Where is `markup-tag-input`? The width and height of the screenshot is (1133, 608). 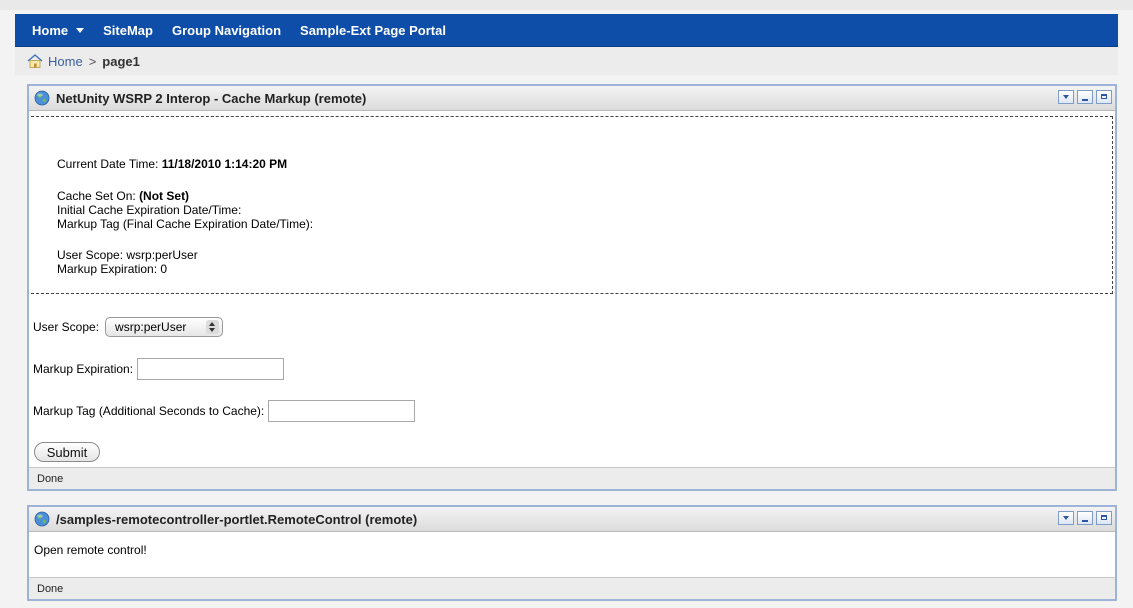
markup-tag-input is located at coordinates (342, 411).